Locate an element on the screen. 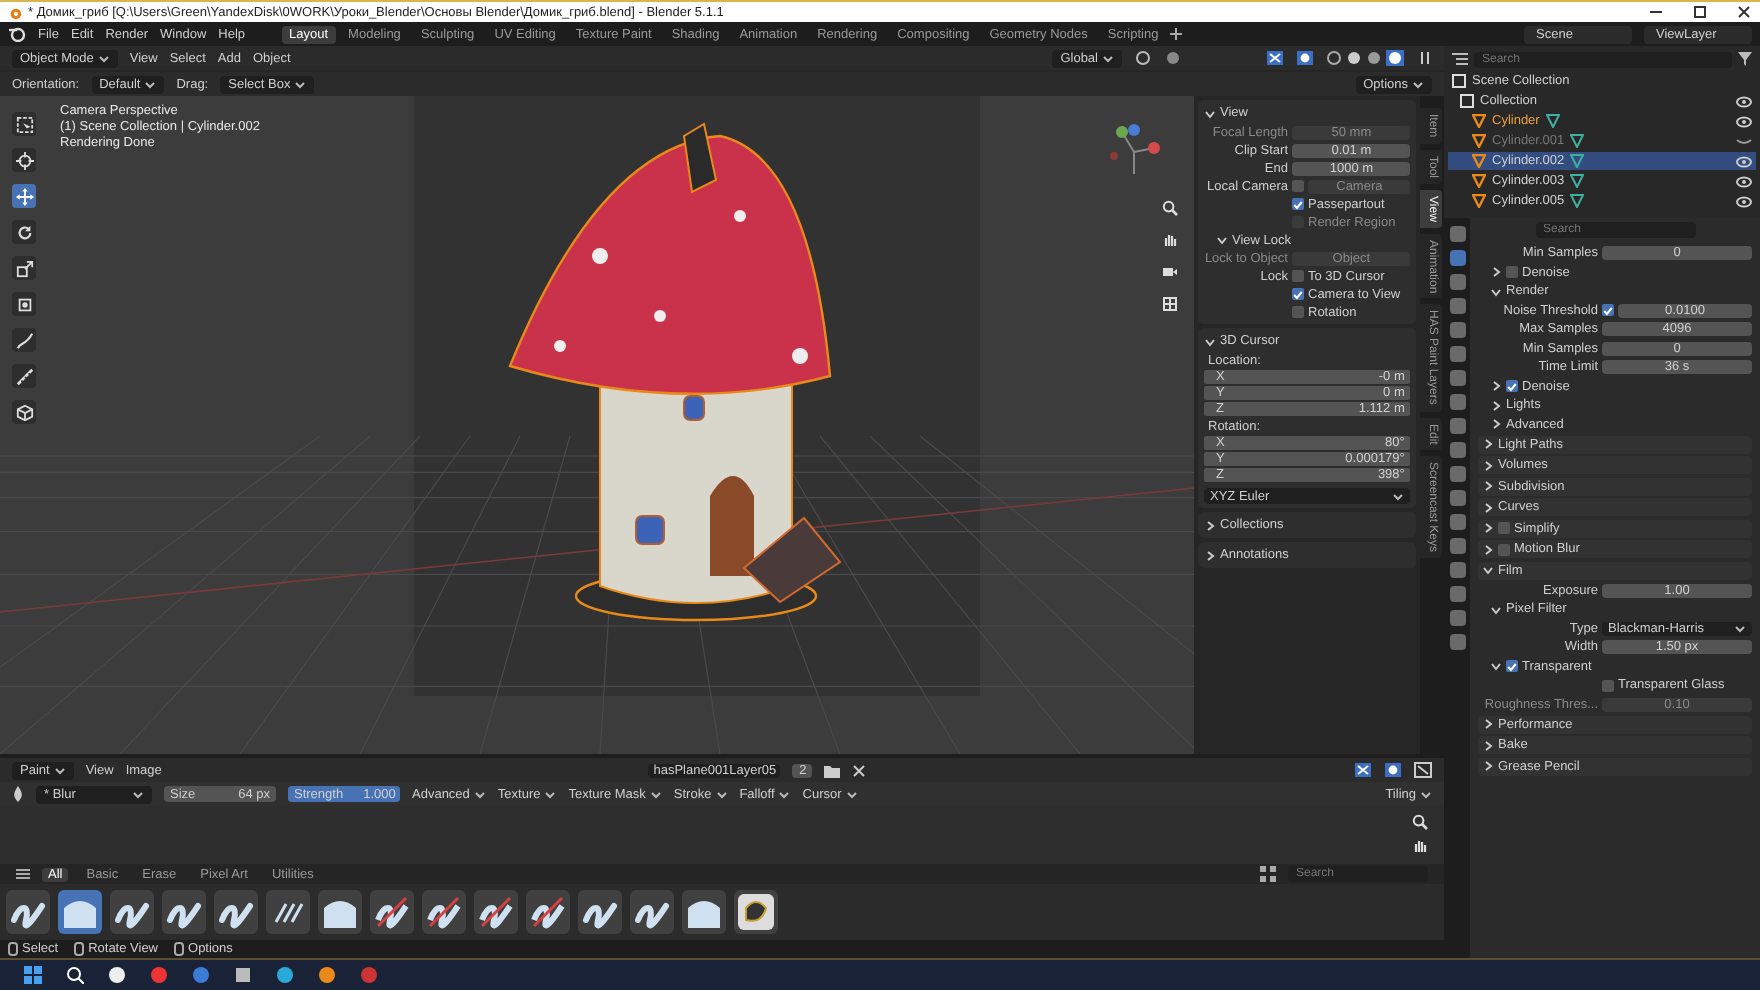  view-mode-icon is located at coordinates (1423, 770).